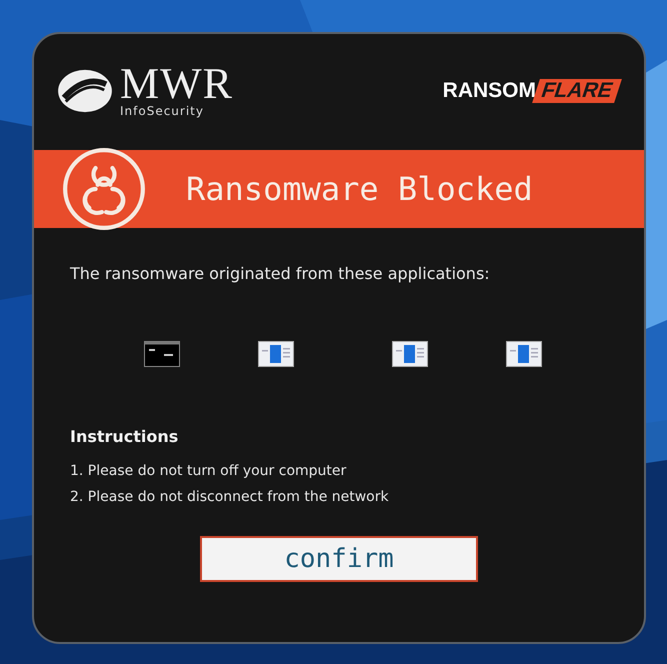  What do you see at coordinates (162, 111) in the screenshot?
I see `logo-subtitle: InfoSecurity` at bounding box center [162, 111].